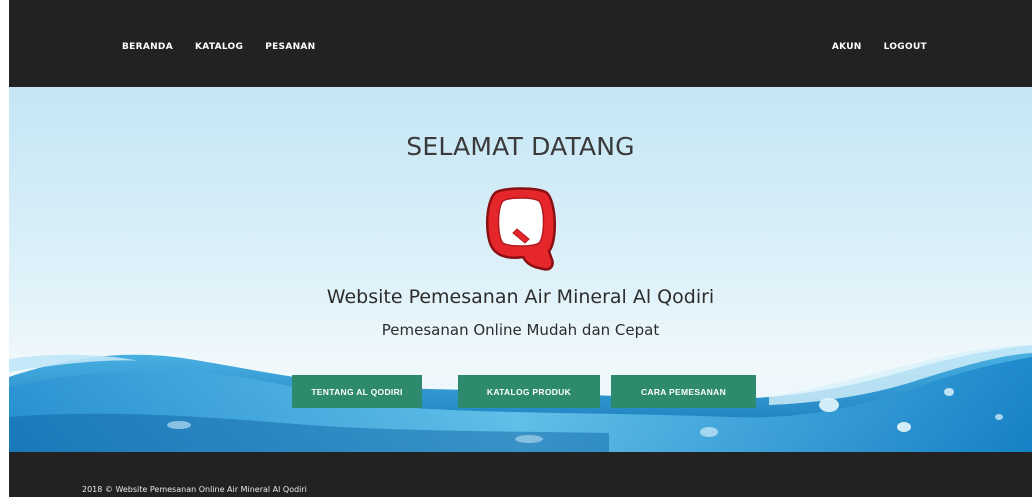 This screenshot has width=1032, height=497. Describe the element at coordinates (683, 391) in the screenshot. I see `cara-pemesanan-button: CARA PEMESANAN` at that location.